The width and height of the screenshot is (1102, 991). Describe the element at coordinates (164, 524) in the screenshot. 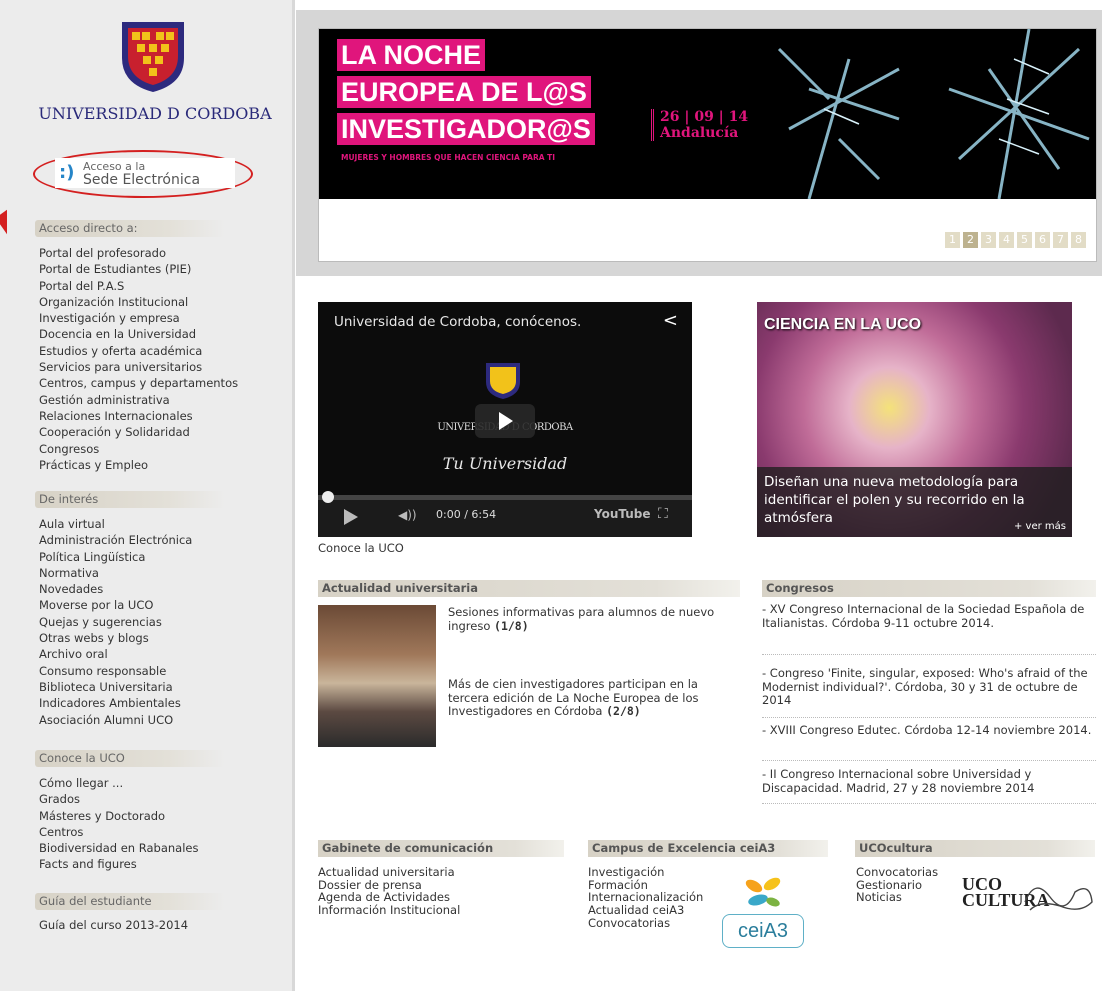

I see `sidebar-link: Aula virtual` at that location.